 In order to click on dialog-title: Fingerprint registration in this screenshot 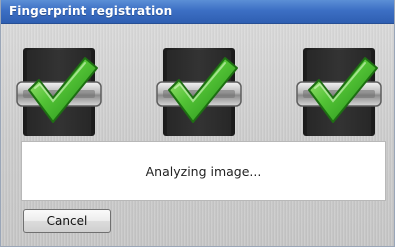, I will do `click(91, 11)`.